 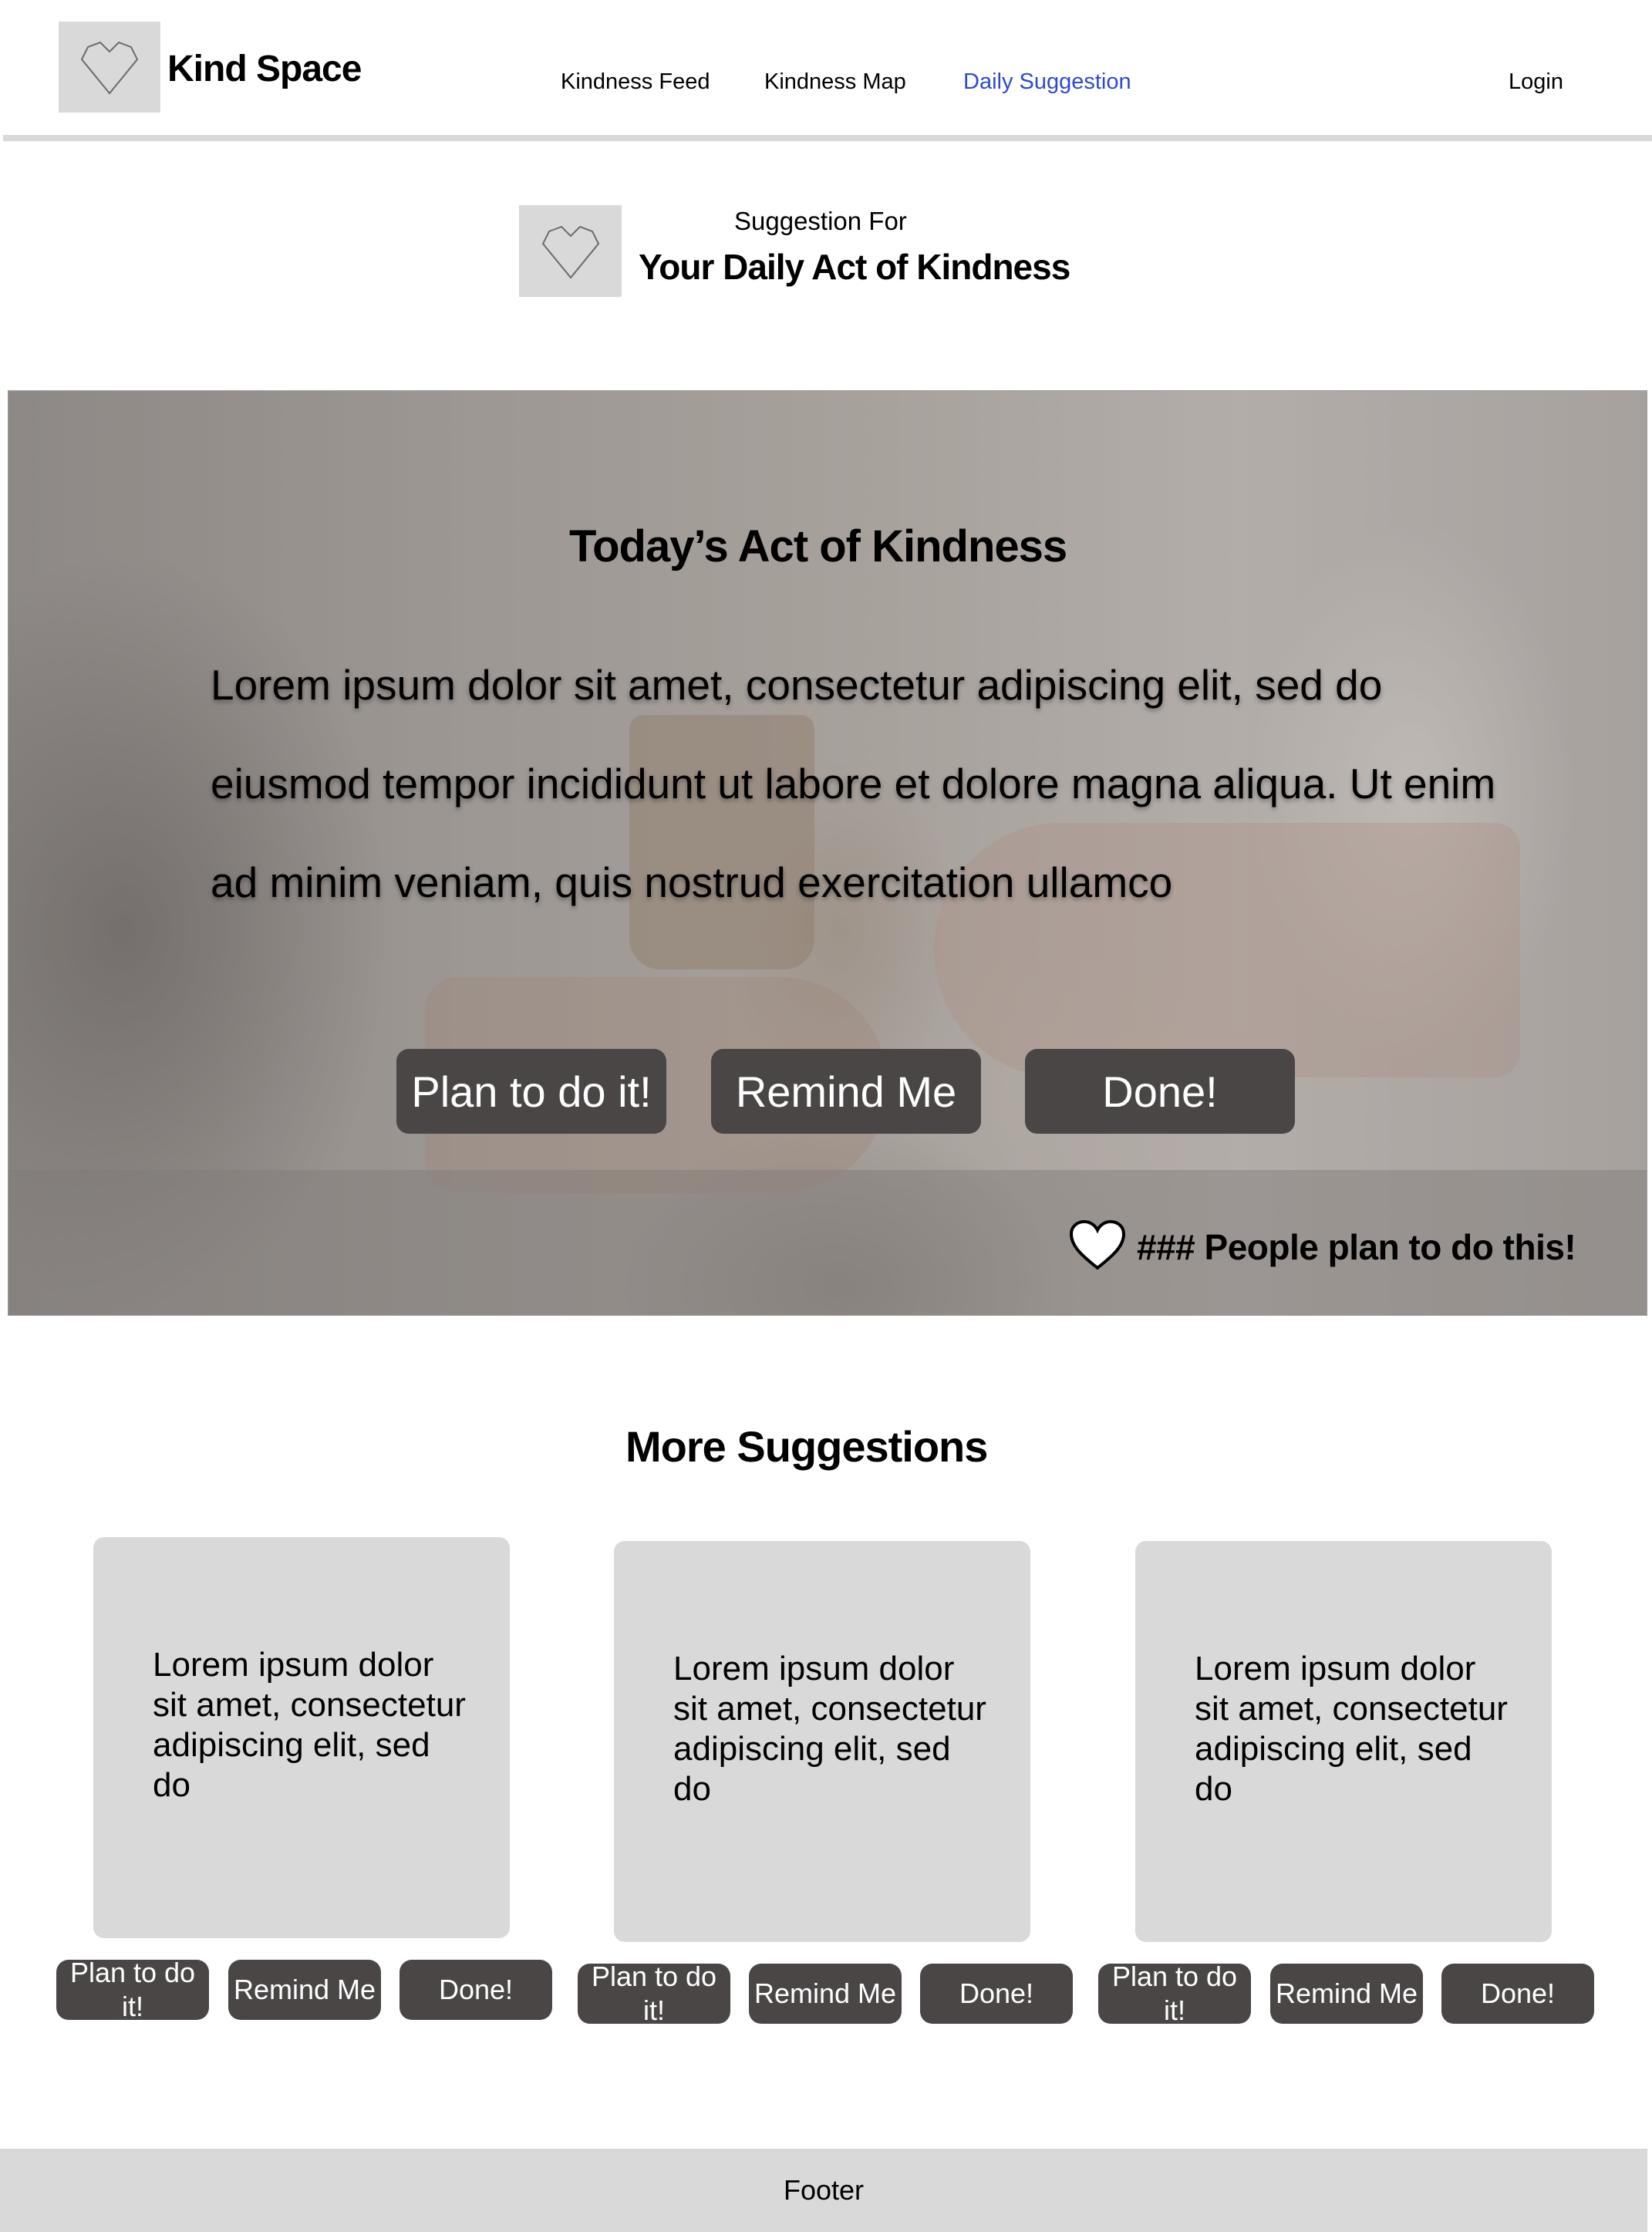 What do you see at coordinates (1356, 1247) in the screenshot?
I see `plan-count-label: ### People plan to do this!` at bounding box center [1356, 1247].